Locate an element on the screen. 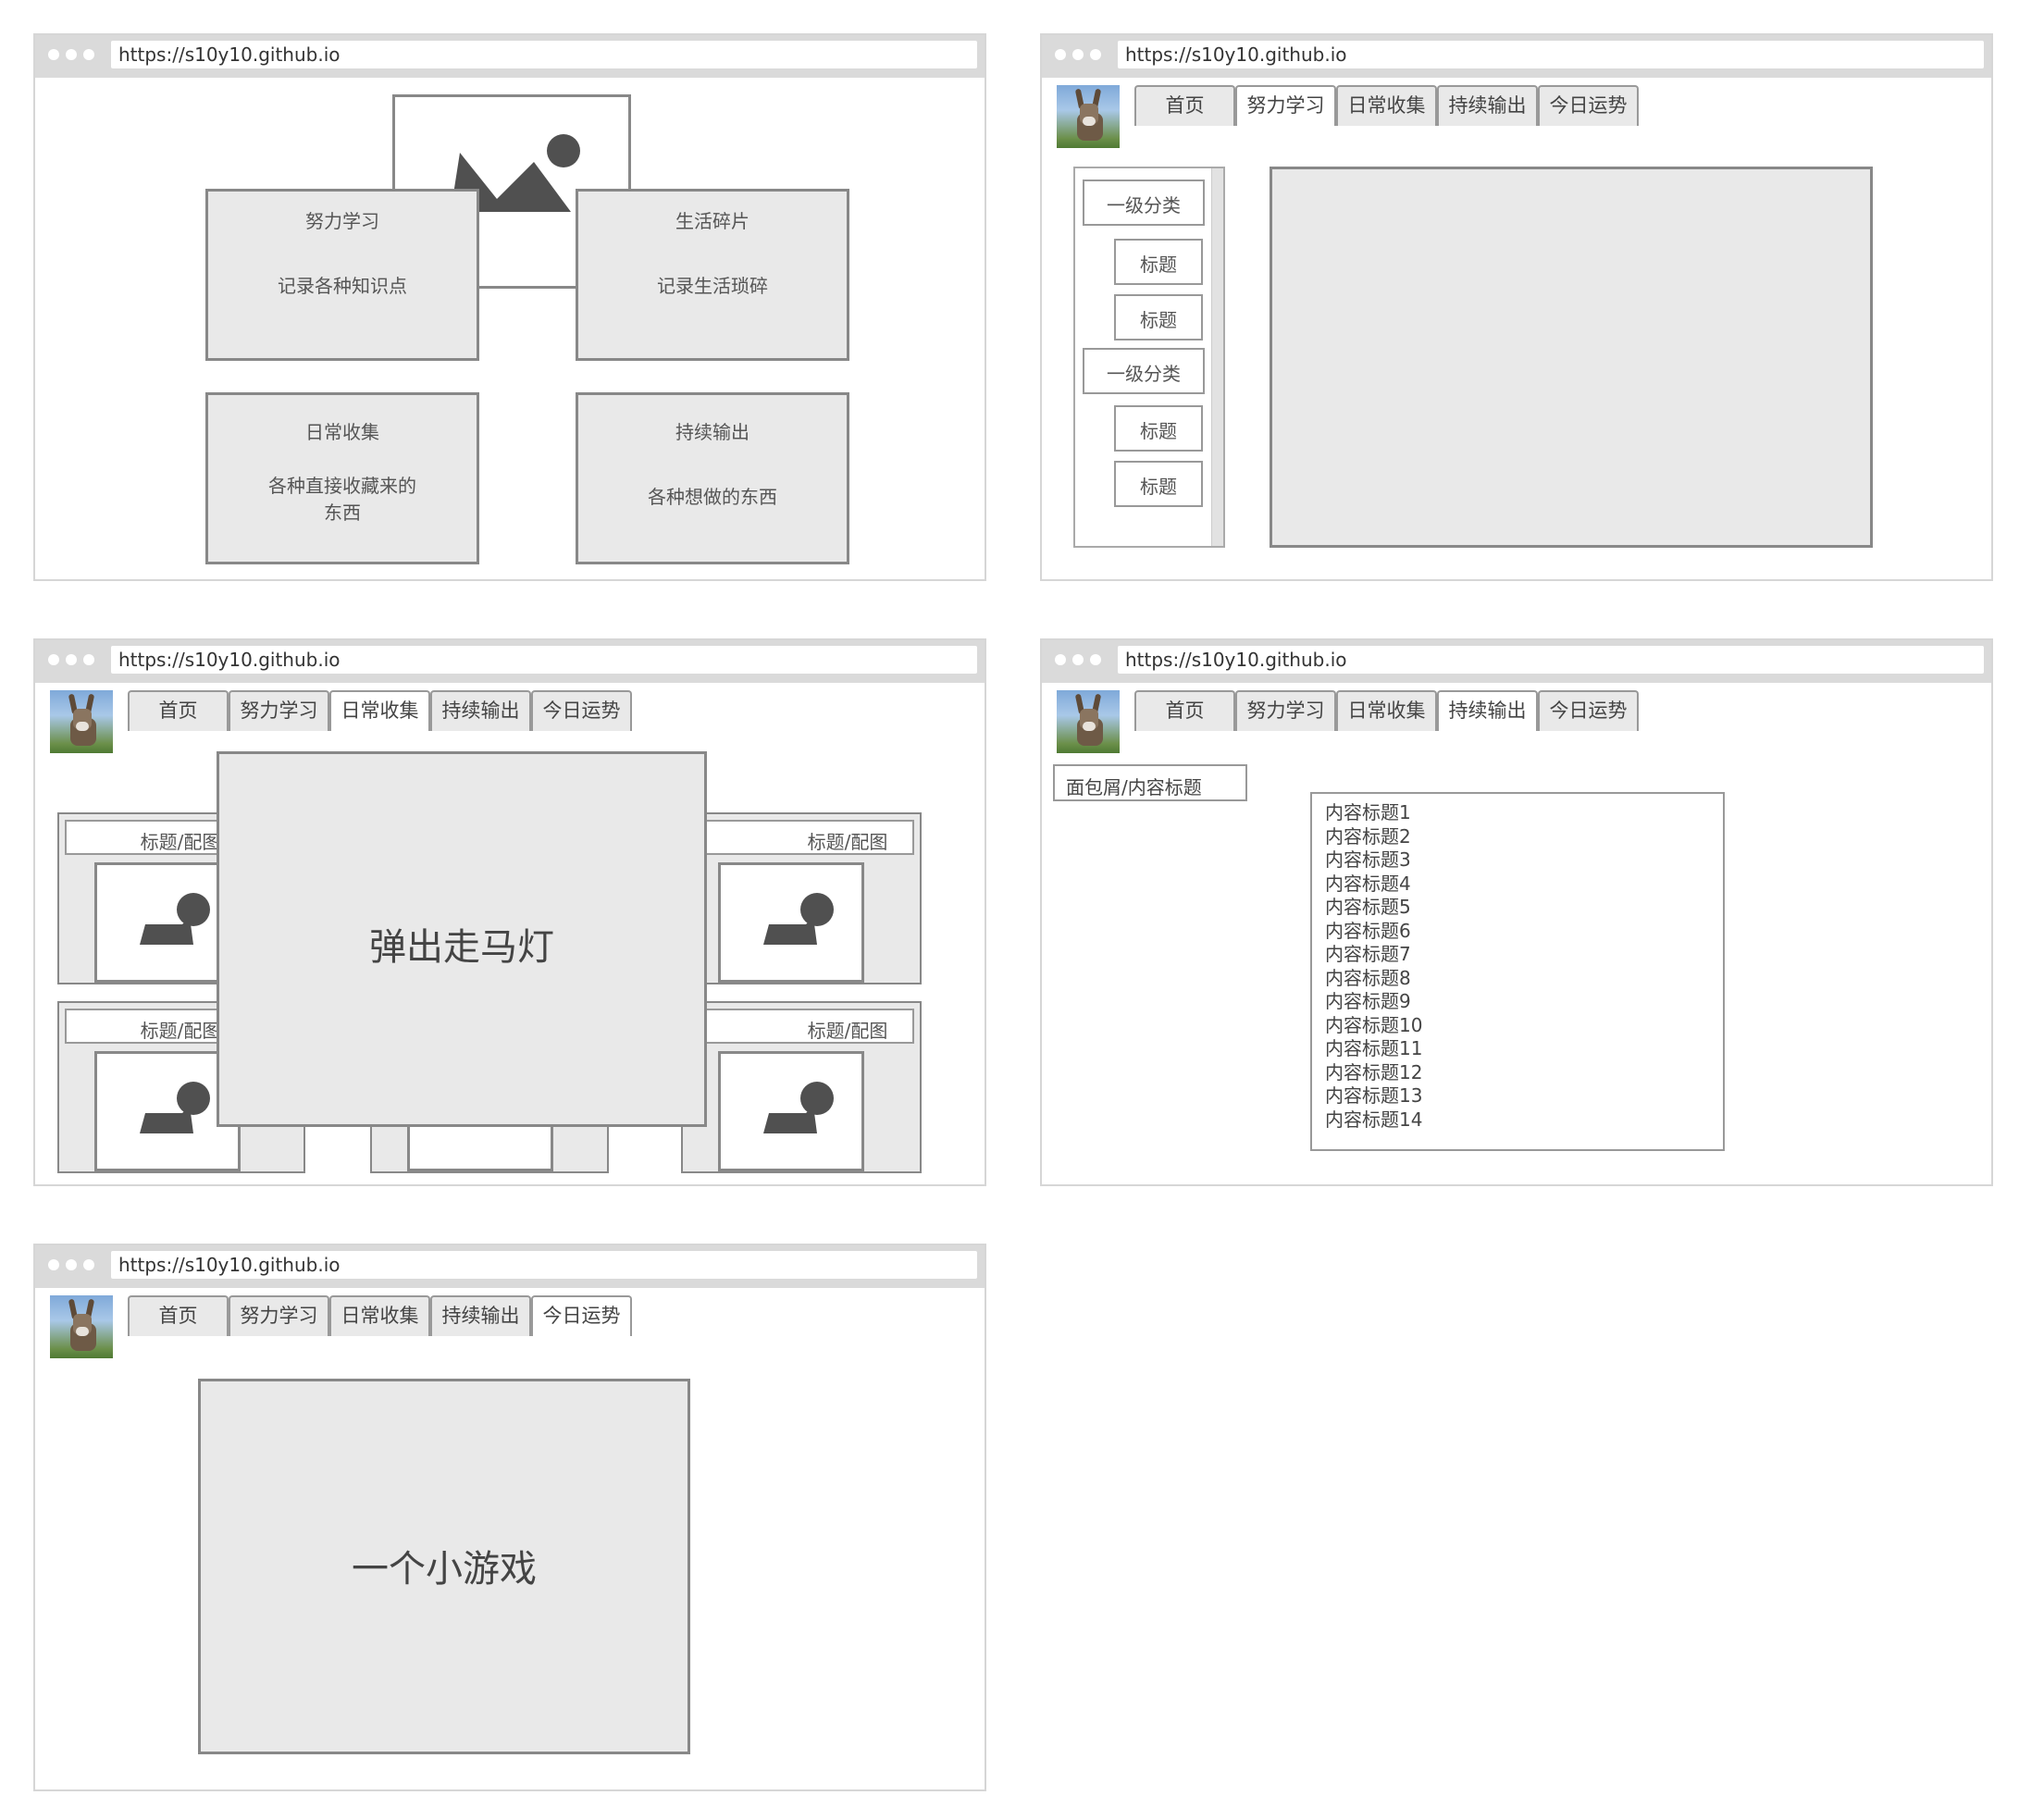 This screenshot has width=2019, height=1820. list-item: 内容标题5 is located at coordinates (1517, 908).